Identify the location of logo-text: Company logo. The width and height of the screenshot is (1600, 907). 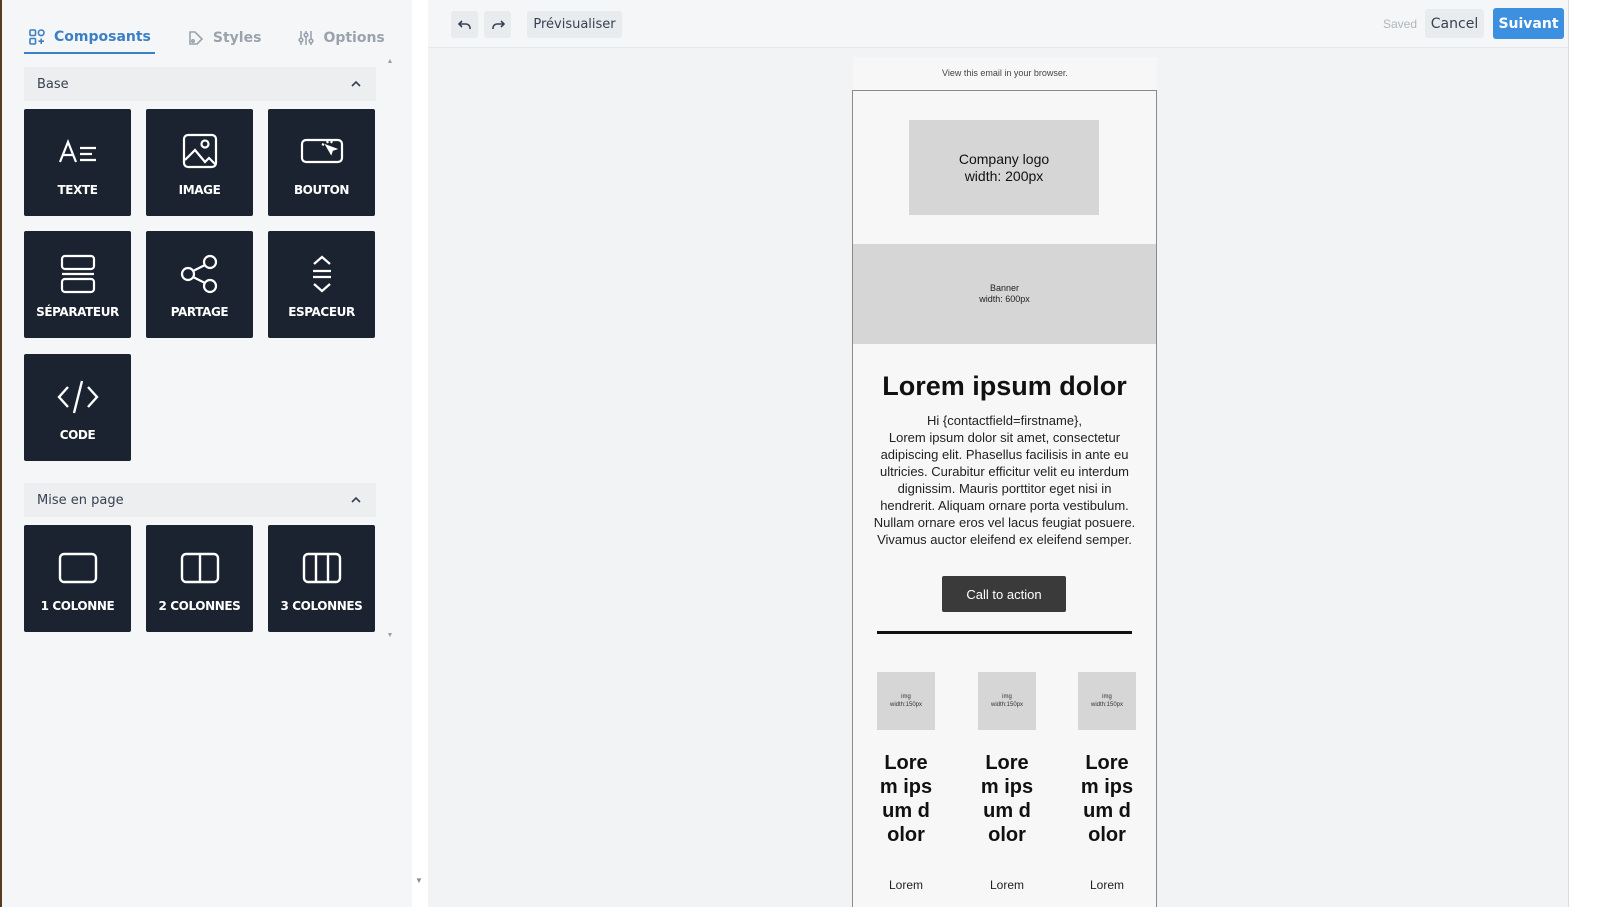
(1004, 158).